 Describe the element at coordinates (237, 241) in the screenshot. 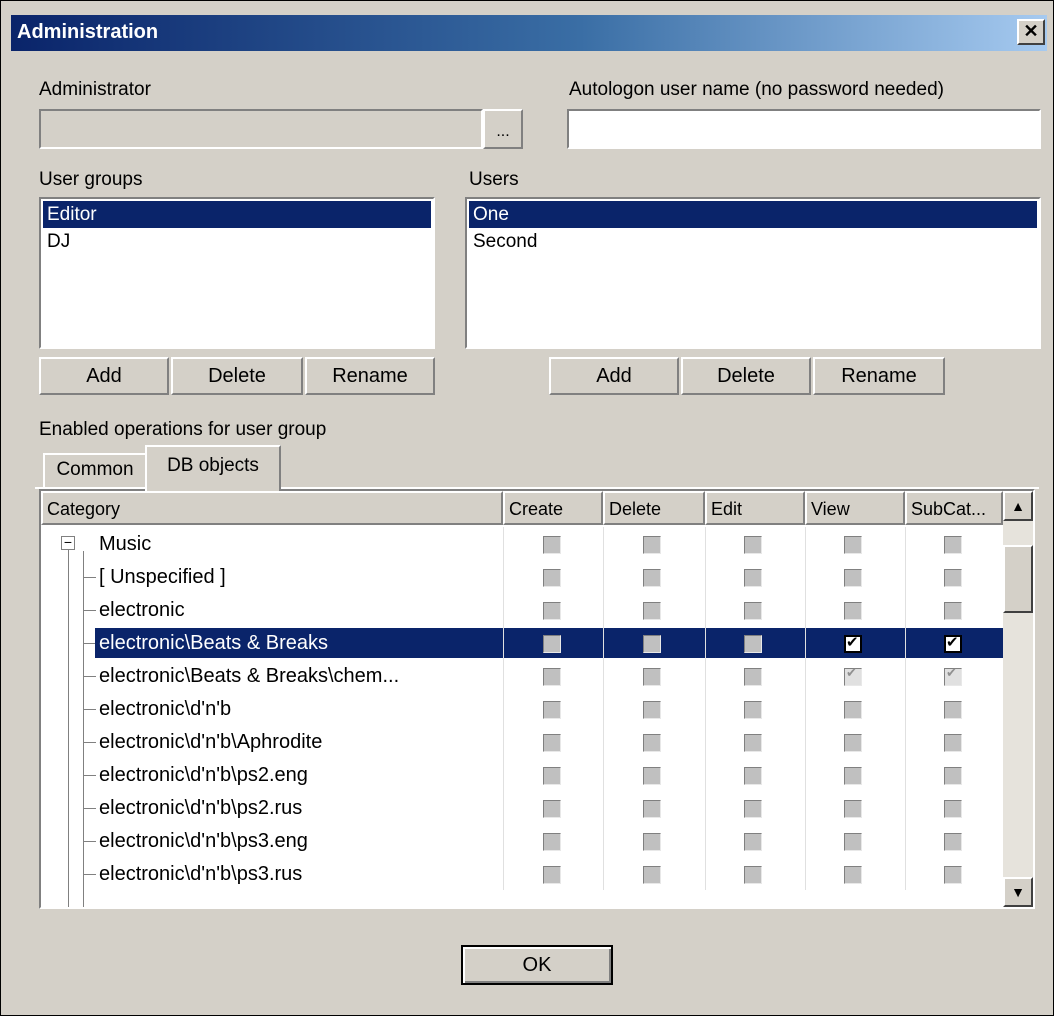

I see `user-group-item: DJ` at that location.